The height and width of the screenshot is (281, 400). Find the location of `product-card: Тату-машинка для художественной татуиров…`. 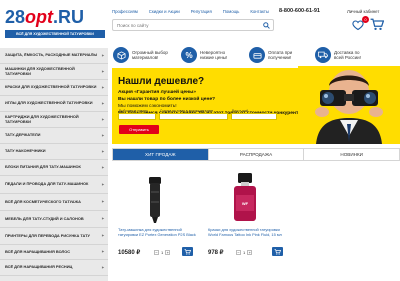

product-card: Тату-машинка для художественной татуиров… is located at coordinates (155, 224).